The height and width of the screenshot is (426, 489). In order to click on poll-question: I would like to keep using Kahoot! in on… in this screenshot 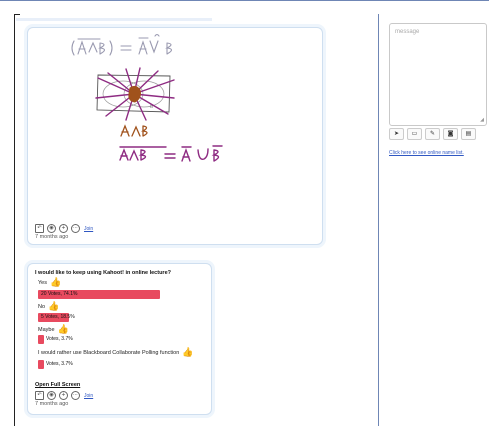, I will do `click(103, 273)`.